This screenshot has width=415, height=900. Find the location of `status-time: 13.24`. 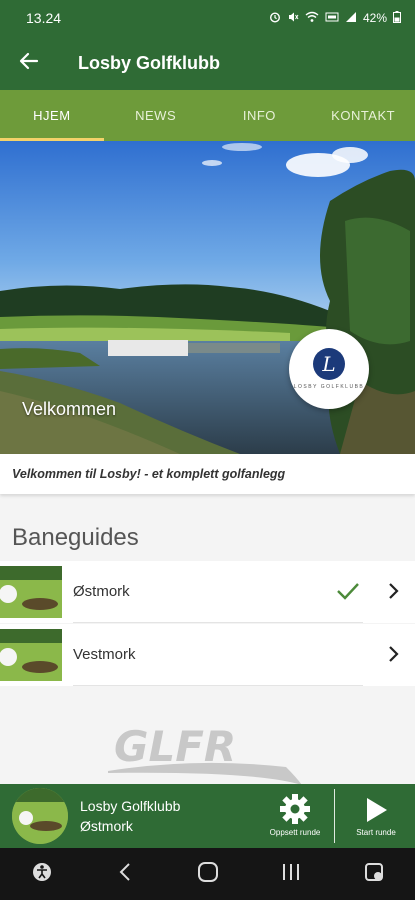

status-time: 13.24 is located at coordinates (44, 18).